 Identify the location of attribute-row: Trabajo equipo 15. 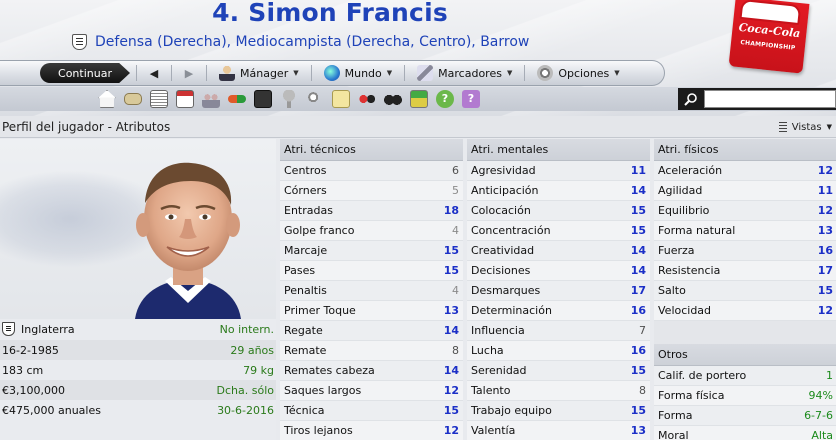
(558, 411).